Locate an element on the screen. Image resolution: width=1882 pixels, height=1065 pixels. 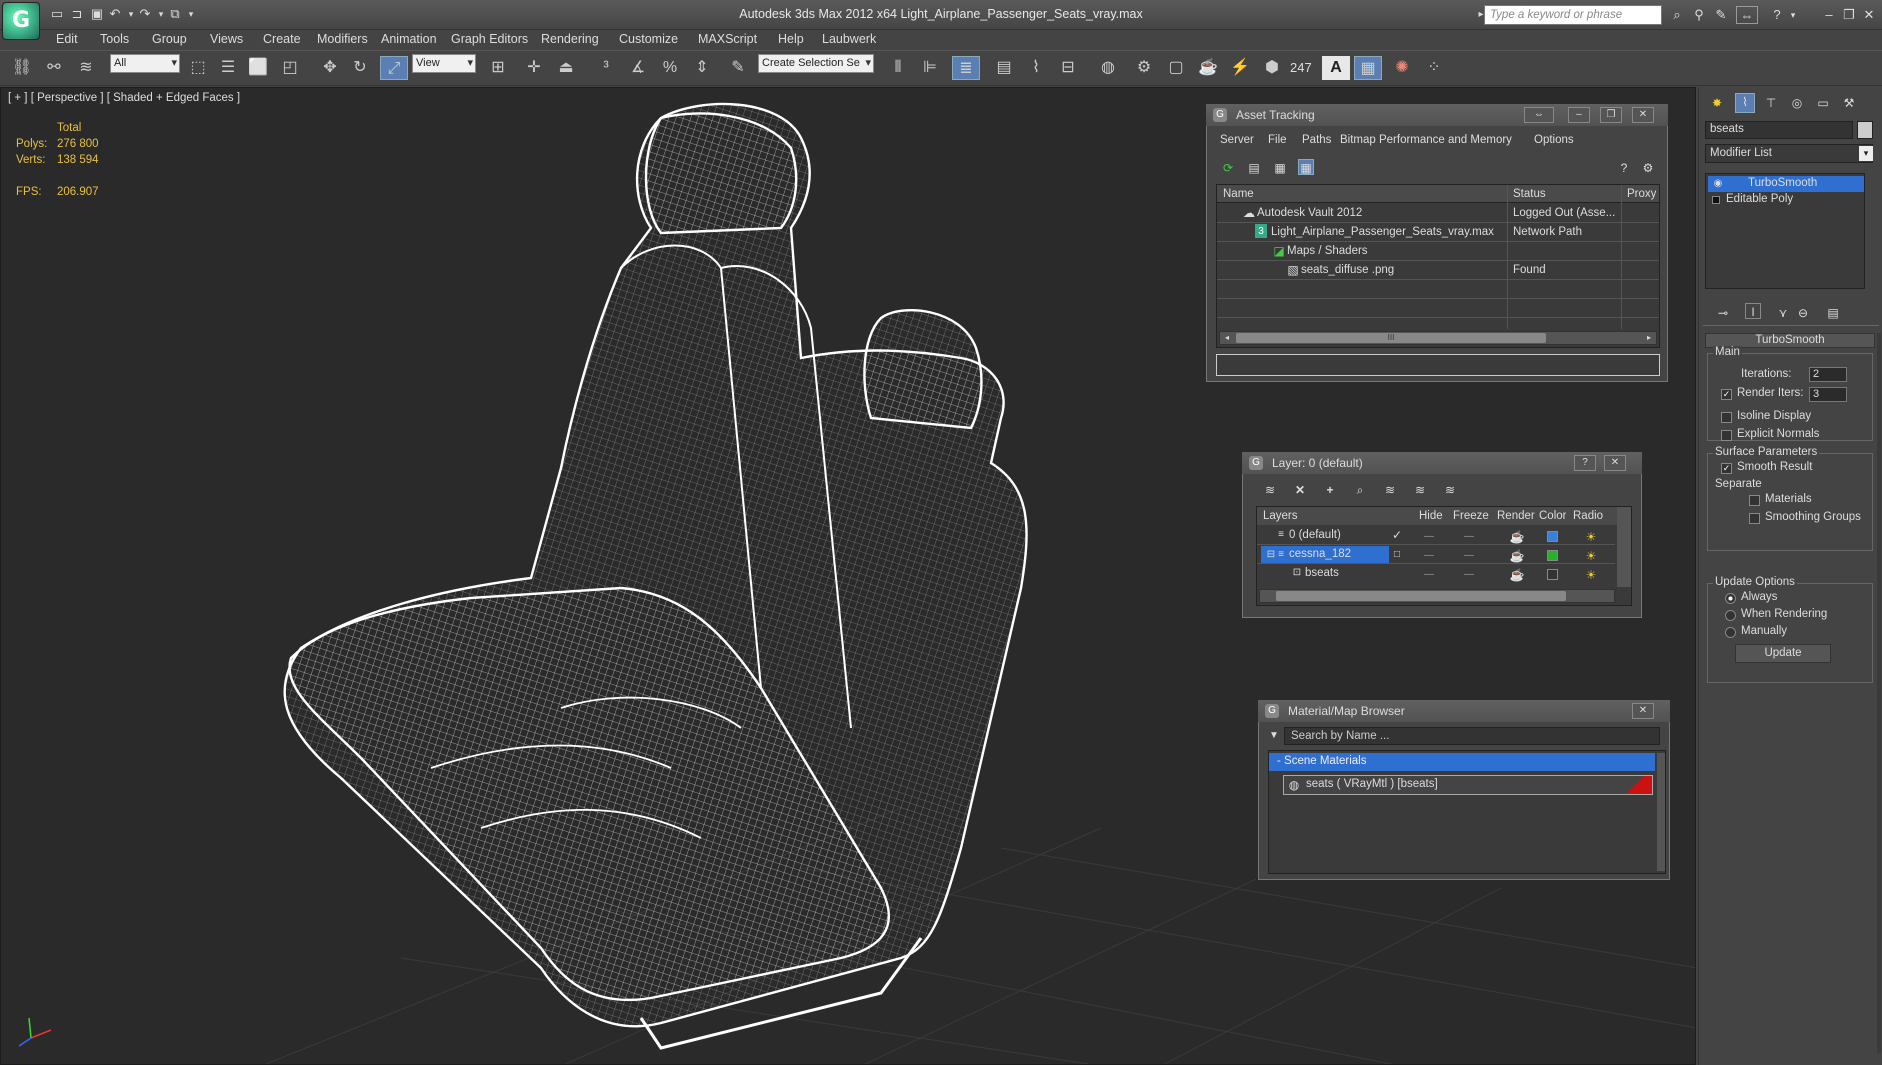
menu-graph-editors: Graph Editors is located at coordinates (489, 39).